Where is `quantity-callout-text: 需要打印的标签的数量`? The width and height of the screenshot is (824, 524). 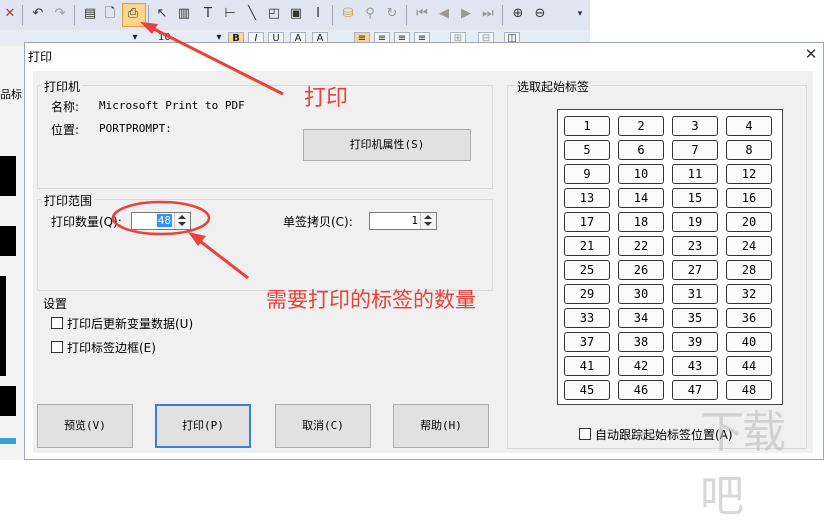 quantity-callout-text: 需要打印的标签的数量 is located at coordinates (371, 300).